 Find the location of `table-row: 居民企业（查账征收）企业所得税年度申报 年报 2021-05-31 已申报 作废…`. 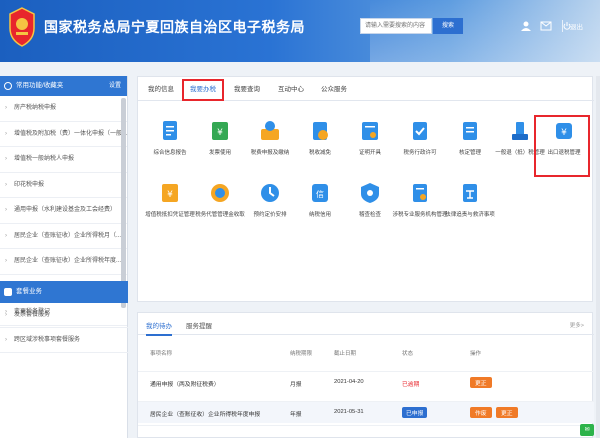

table-row: 居民企业（查账征收）企业所得税年度申报 年报 2021-05-31 已申报 作废… is located at coordinates (366, 412).